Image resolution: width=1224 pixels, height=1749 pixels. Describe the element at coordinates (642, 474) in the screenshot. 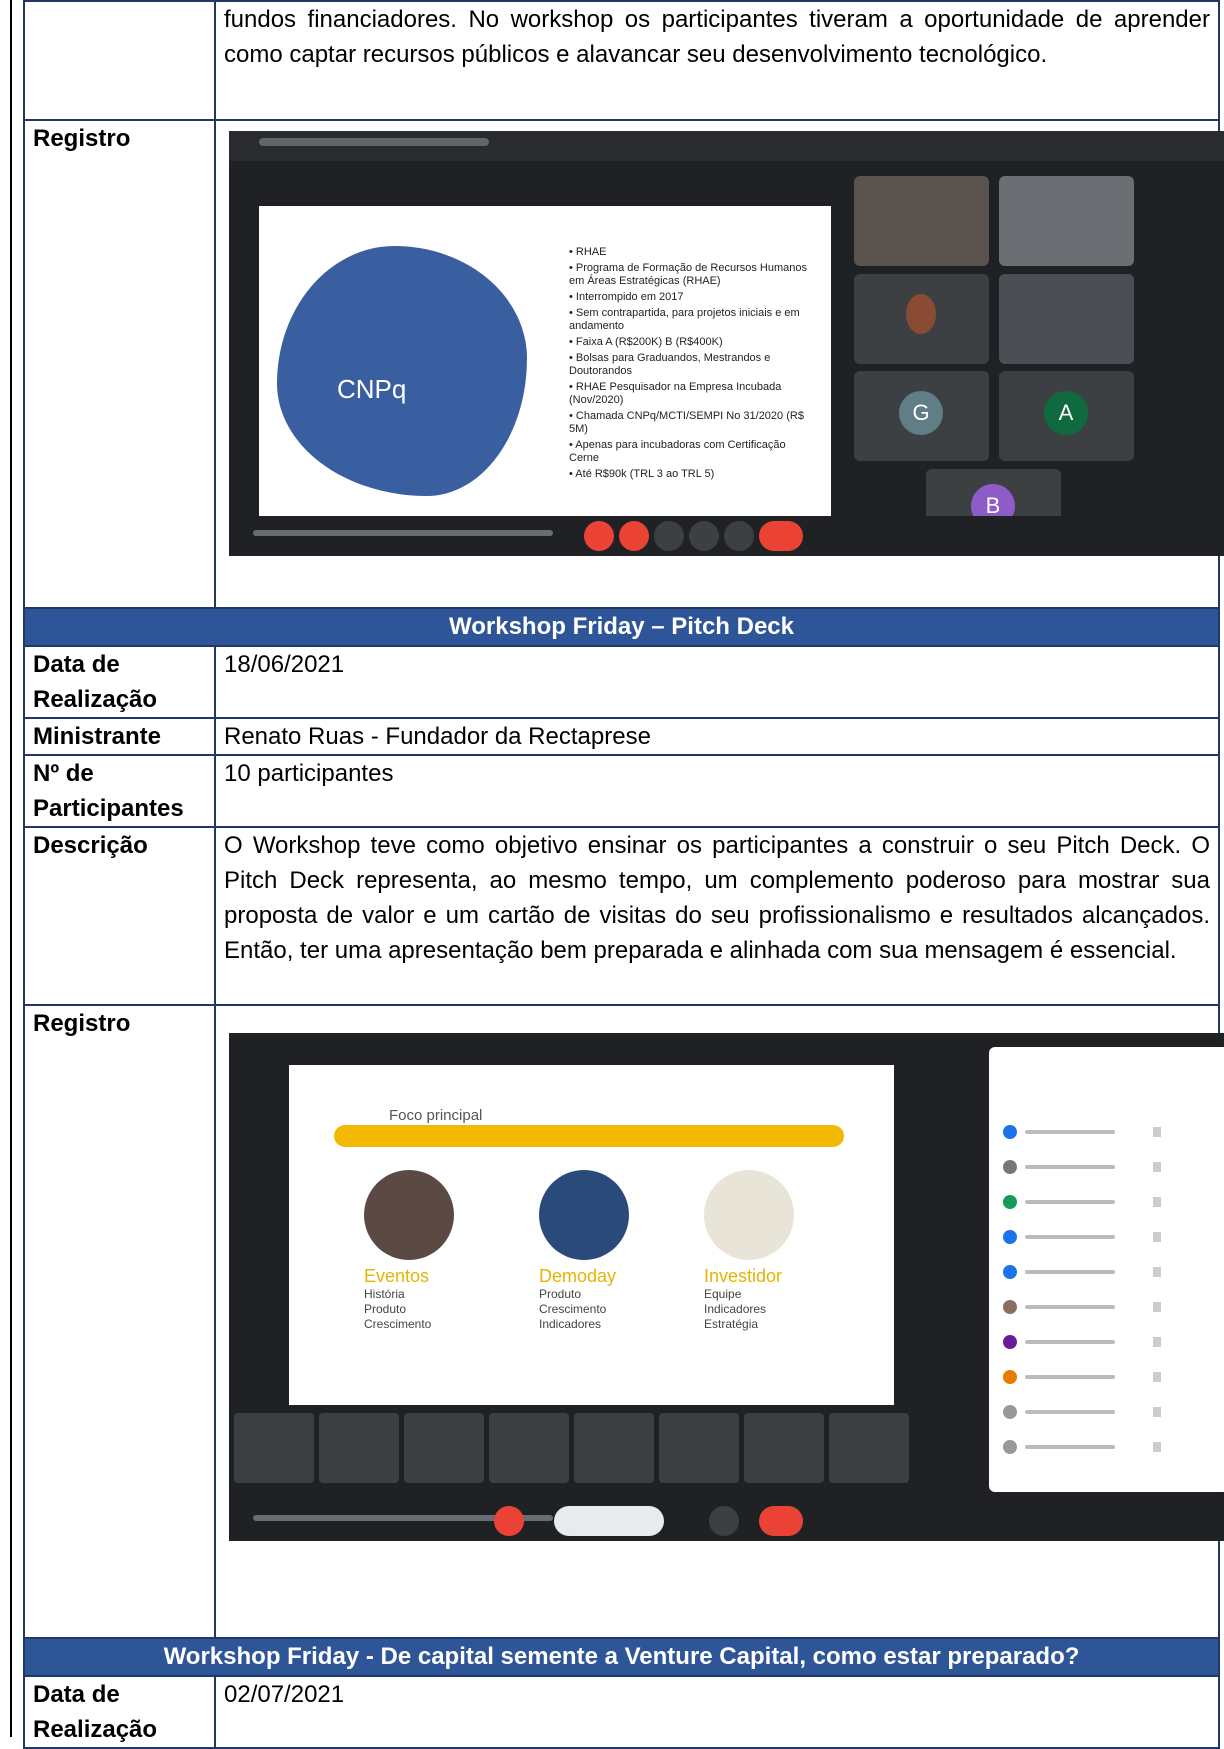

I see `slide-bullet: • Até R$90k (TRL 3 ao TRL 5)` at that location.